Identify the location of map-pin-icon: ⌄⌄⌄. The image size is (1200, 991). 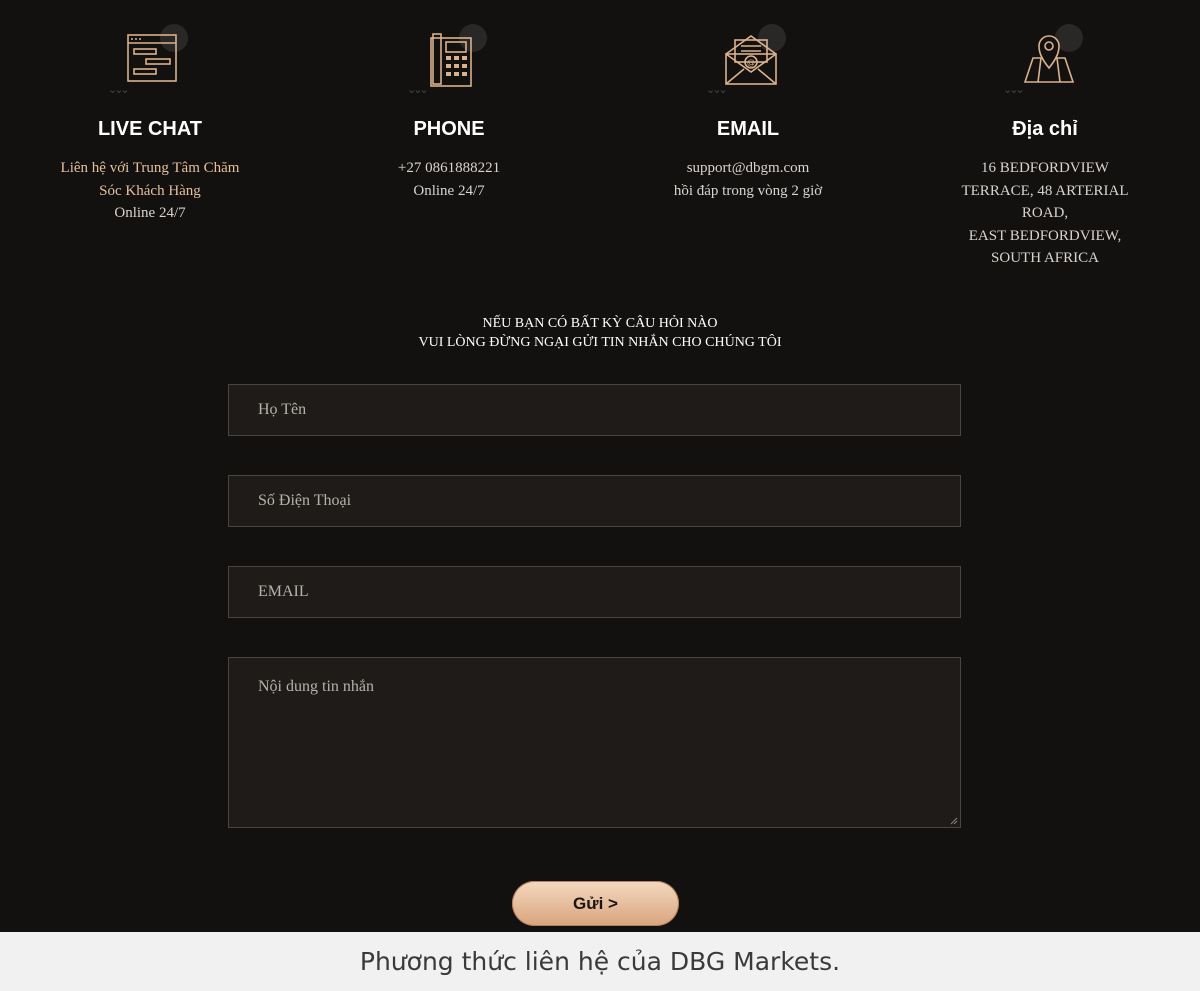
(1043, 59).